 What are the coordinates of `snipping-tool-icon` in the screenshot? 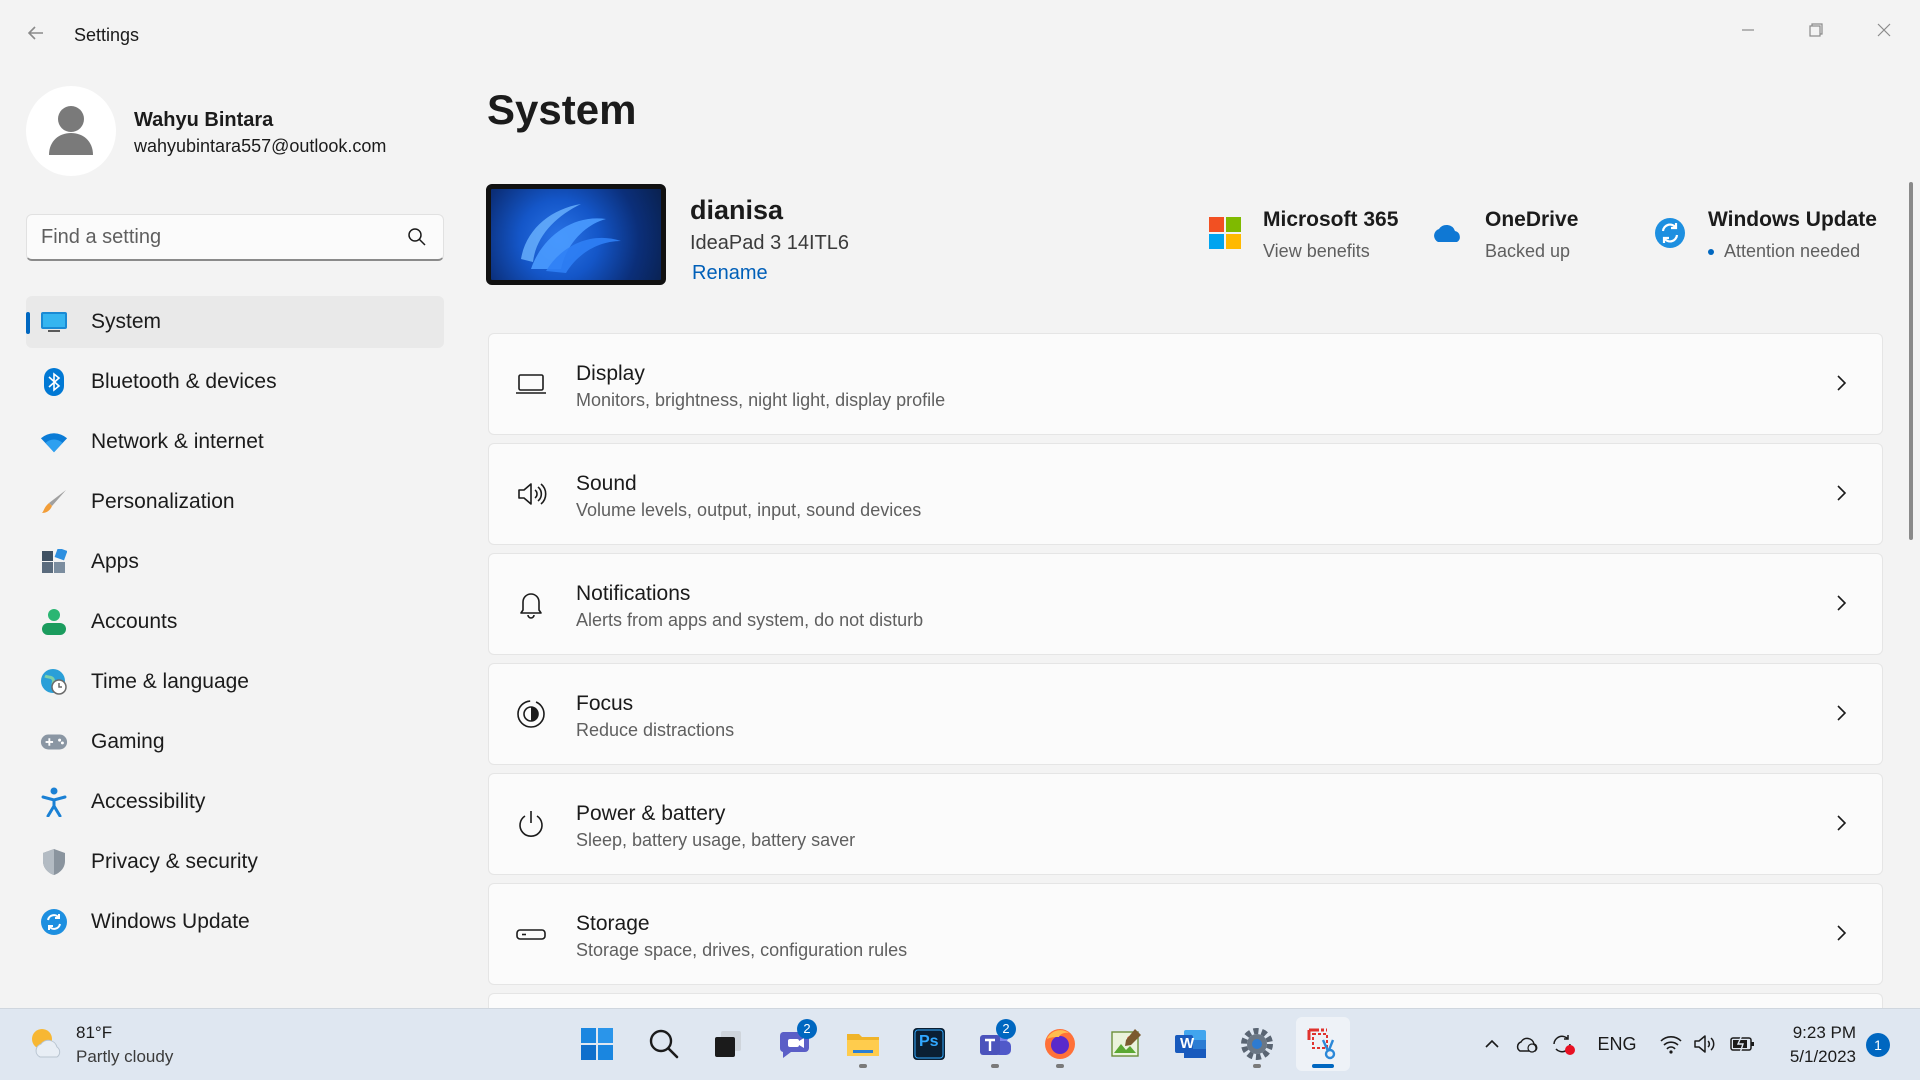 It's located at (1321, 1044).